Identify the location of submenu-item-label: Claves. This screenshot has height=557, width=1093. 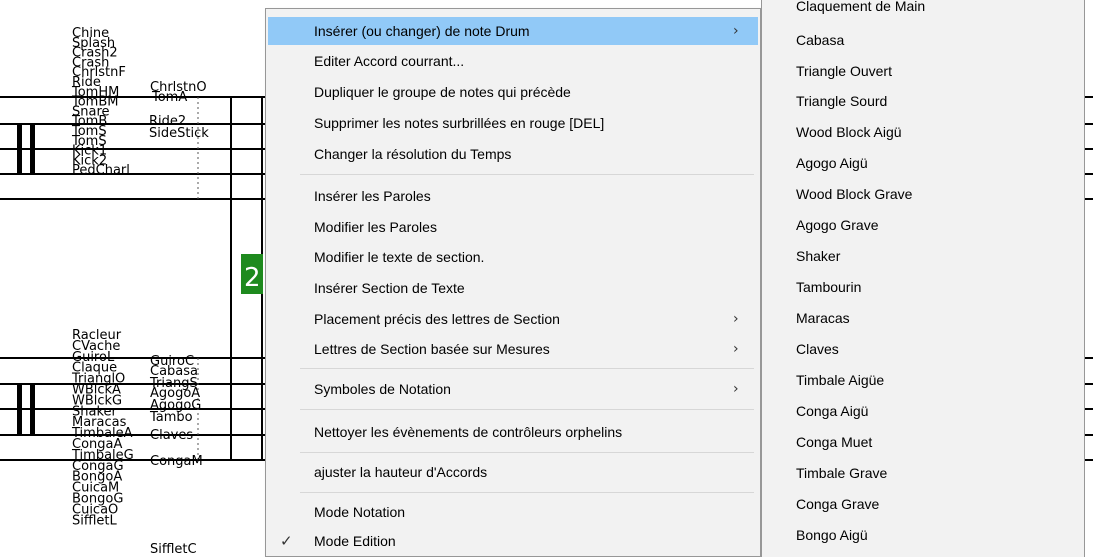
(817, 349).